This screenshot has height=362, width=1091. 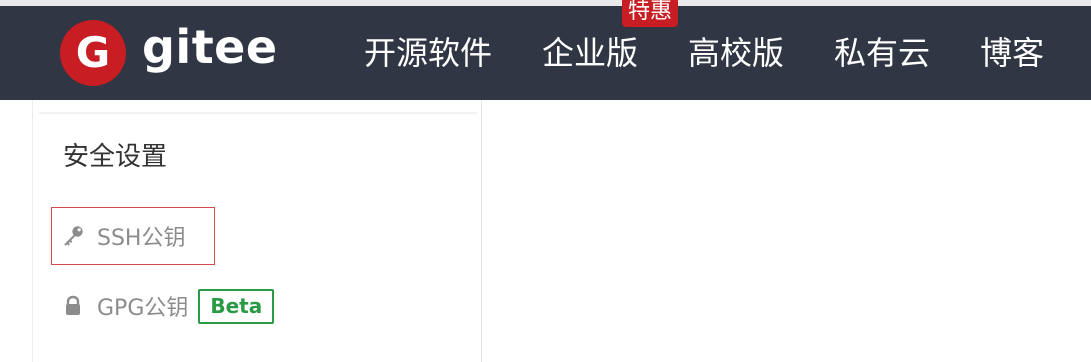 I want to click on nav-item-label: 开源软件, so click(x=428, y=53).